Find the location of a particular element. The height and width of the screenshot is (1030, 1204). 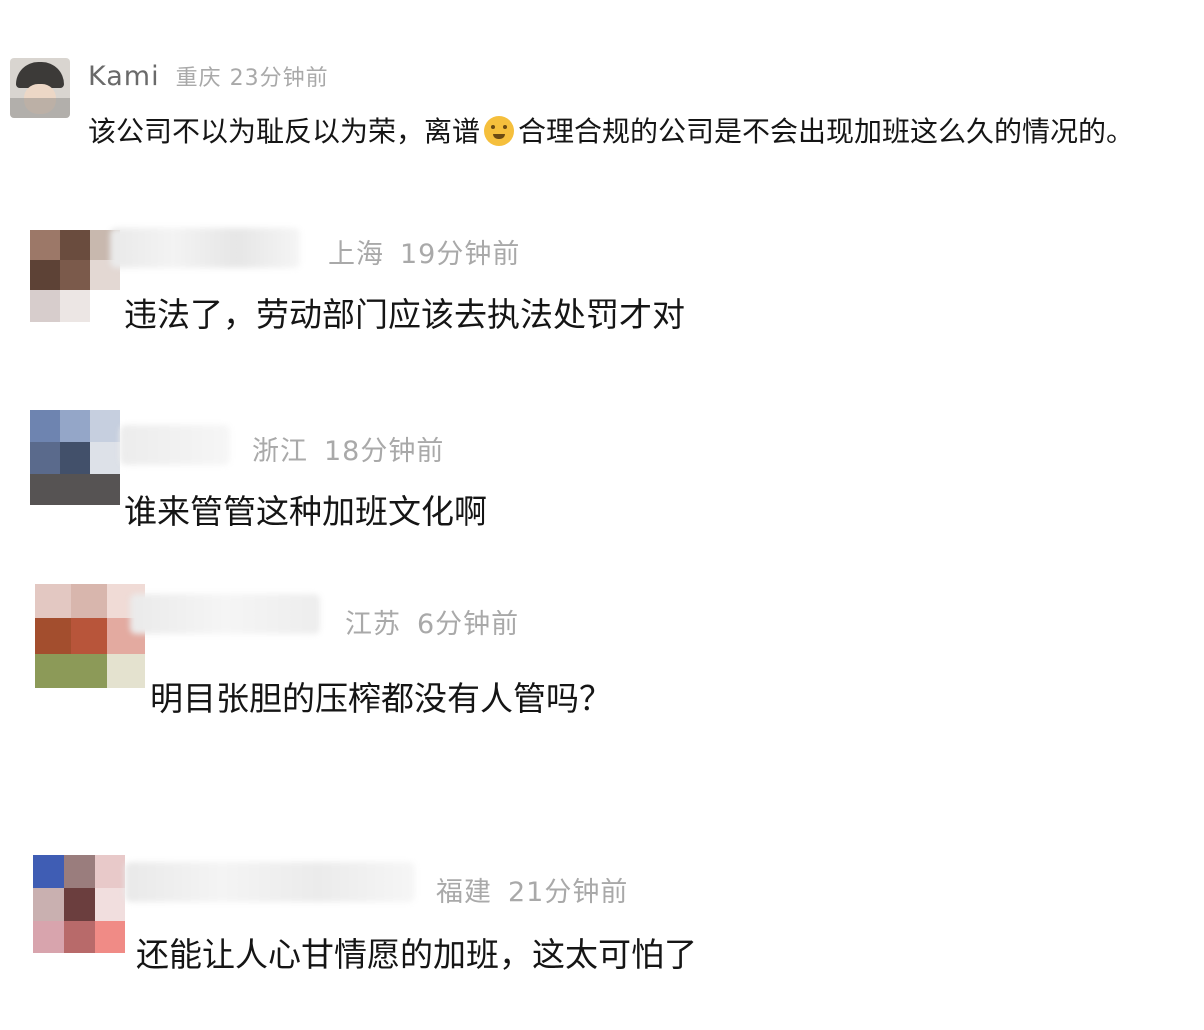

location-label: 浙江 is located at coordinates (280, 451).